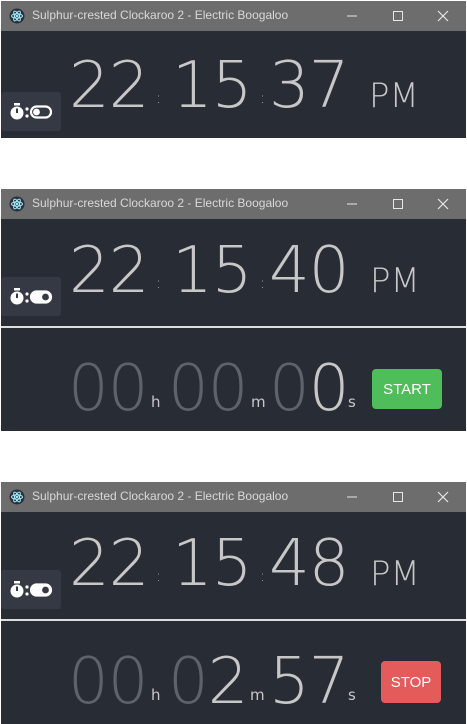 The height and width of the screenshot is (724, 467). I want to click on stopwatch-seconds-dim: 0, so click(289, 389).